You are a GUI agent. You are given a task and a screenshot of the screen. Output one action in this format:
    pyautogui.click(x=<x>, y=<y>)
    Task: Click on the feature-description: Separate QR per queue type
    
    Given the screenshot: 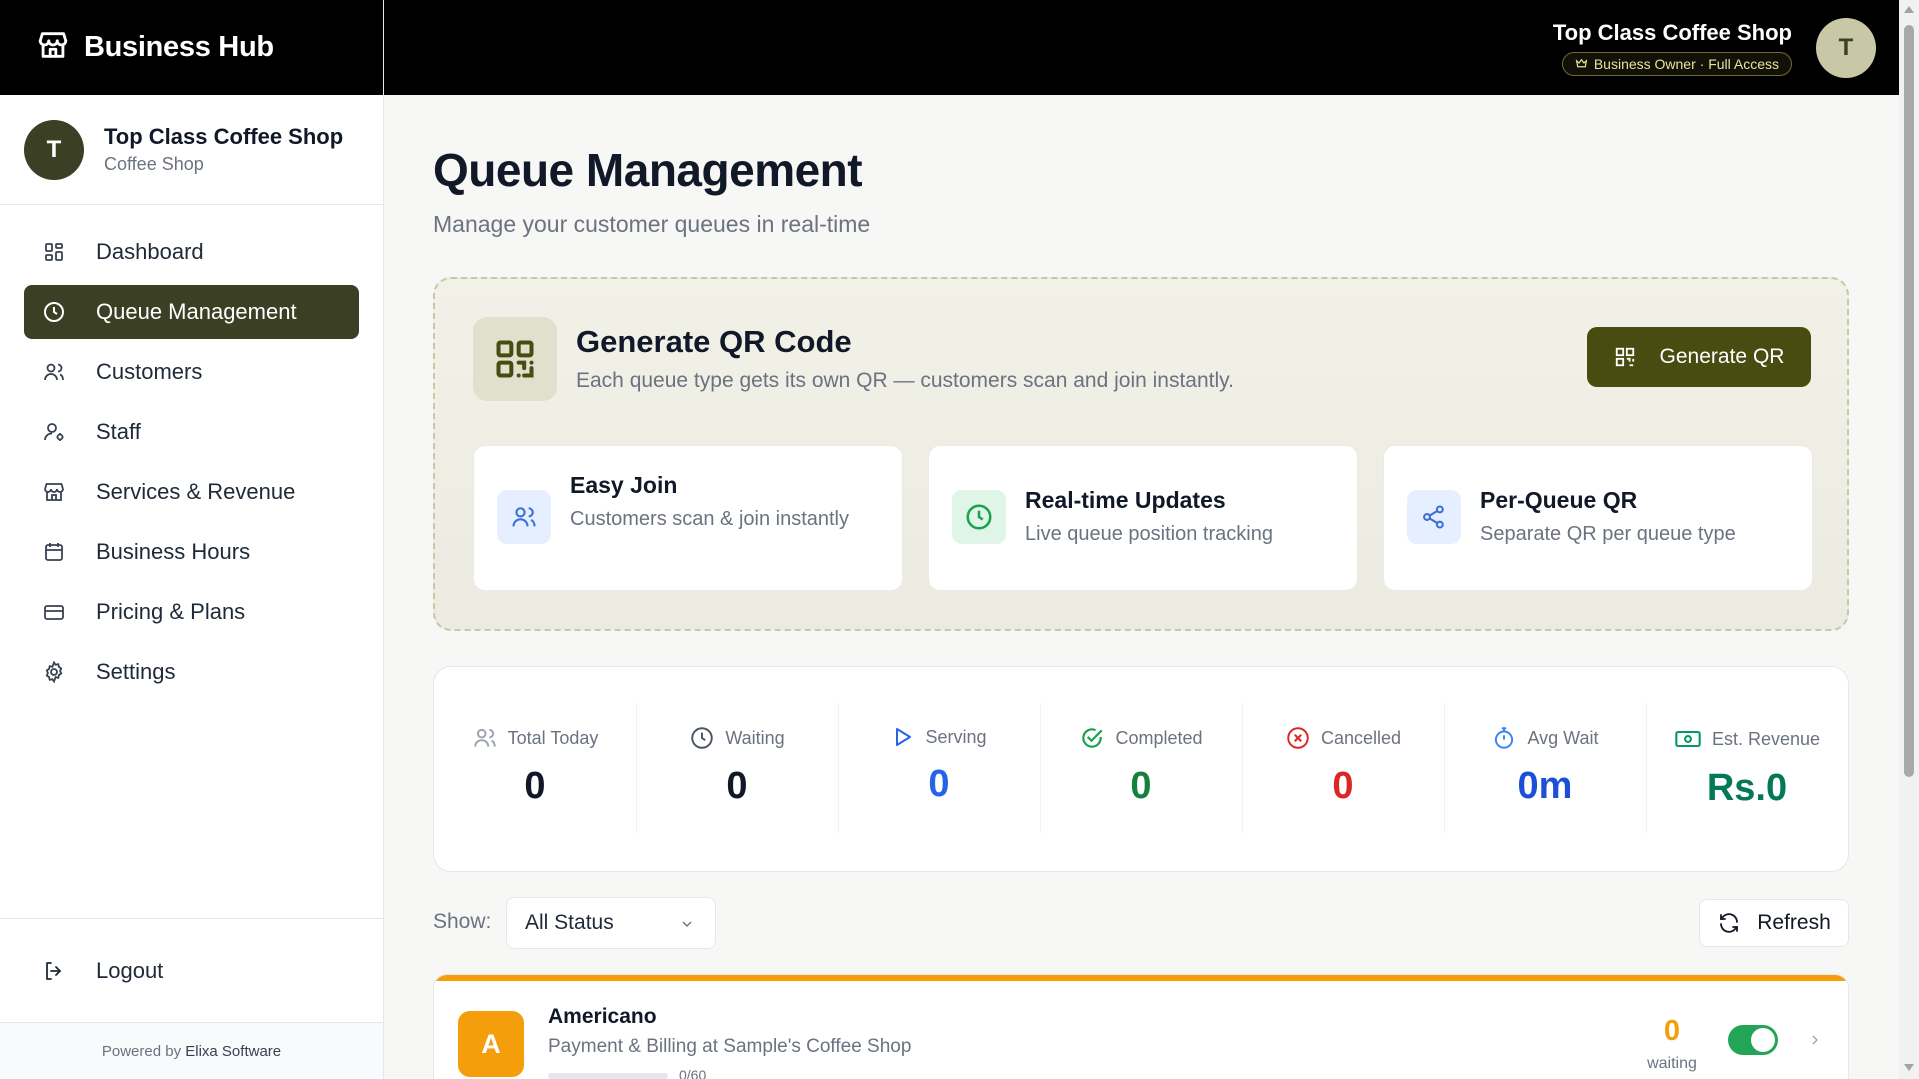 What is the action you would take?
    pyautogui.click(x=1608, y=534)
    